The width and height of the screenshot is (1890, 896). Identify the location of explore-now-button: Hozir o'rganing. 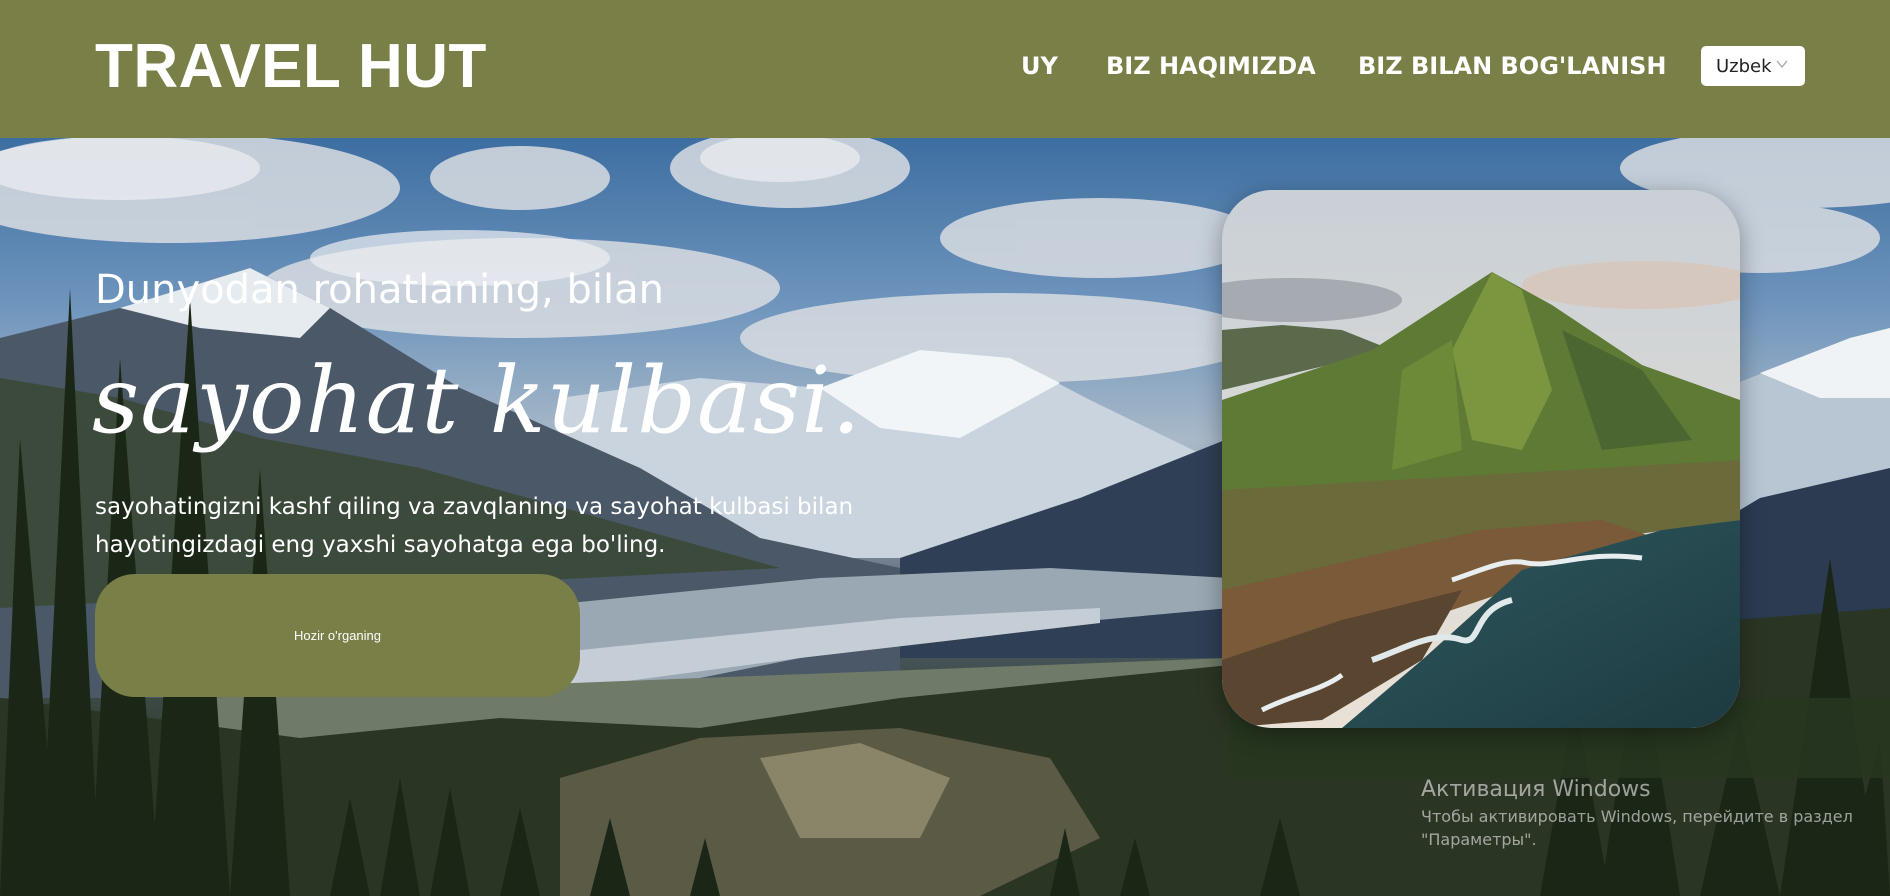
(337, 635).